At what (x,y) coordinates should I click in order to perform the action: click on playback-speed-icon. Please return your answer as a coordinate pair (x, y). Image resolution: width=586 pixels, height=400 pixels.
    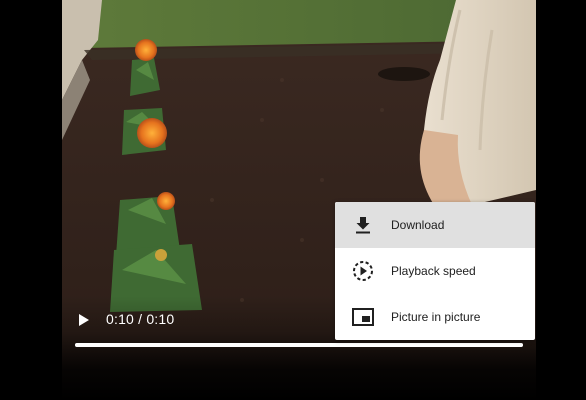
    Looking at the image, I should click on (363, 271).